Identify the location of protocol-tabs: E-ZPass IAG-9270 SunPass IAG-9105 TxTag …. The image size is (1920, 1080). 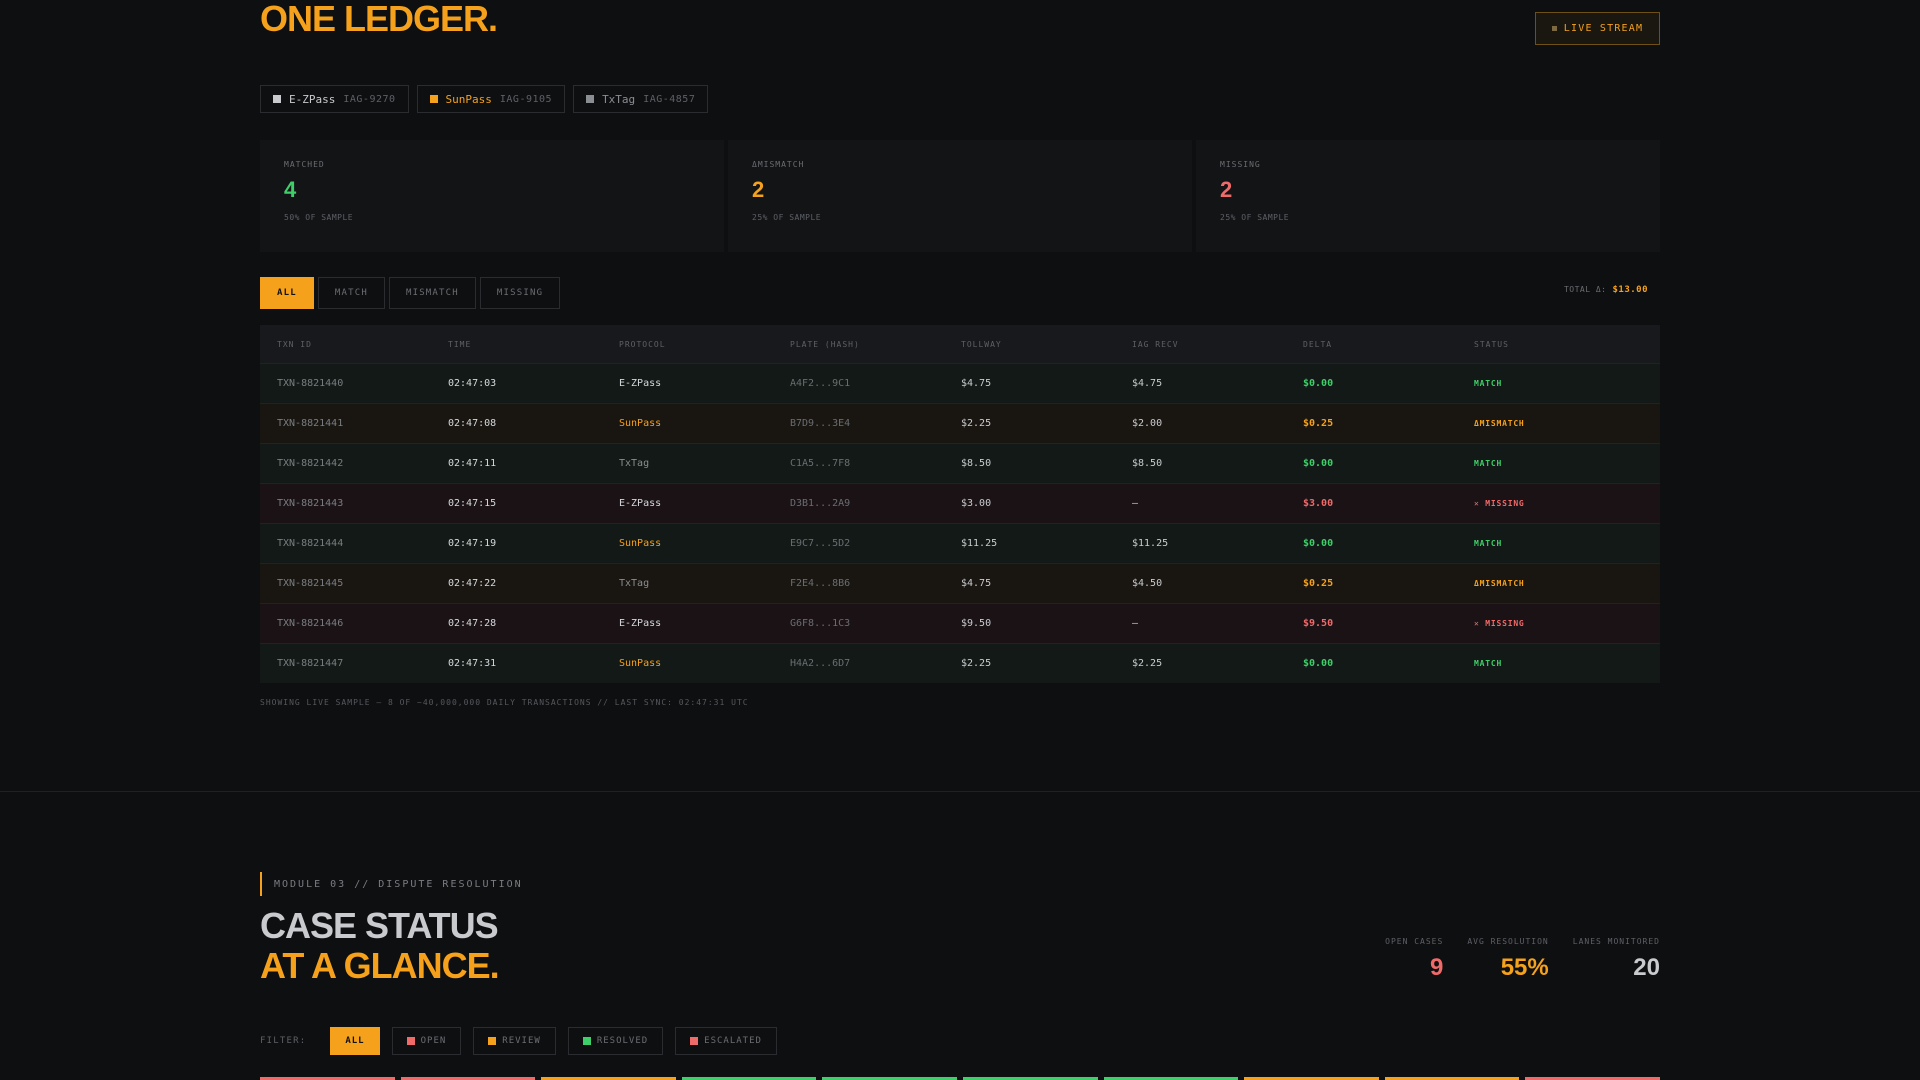
(484, 99).